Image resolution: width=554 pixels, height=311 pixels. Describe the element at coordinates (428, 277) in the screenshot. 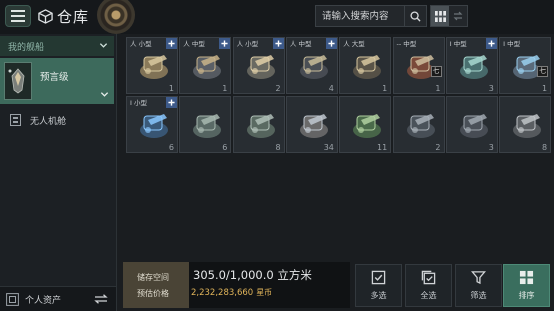

I see `select-all-icon` at that location.